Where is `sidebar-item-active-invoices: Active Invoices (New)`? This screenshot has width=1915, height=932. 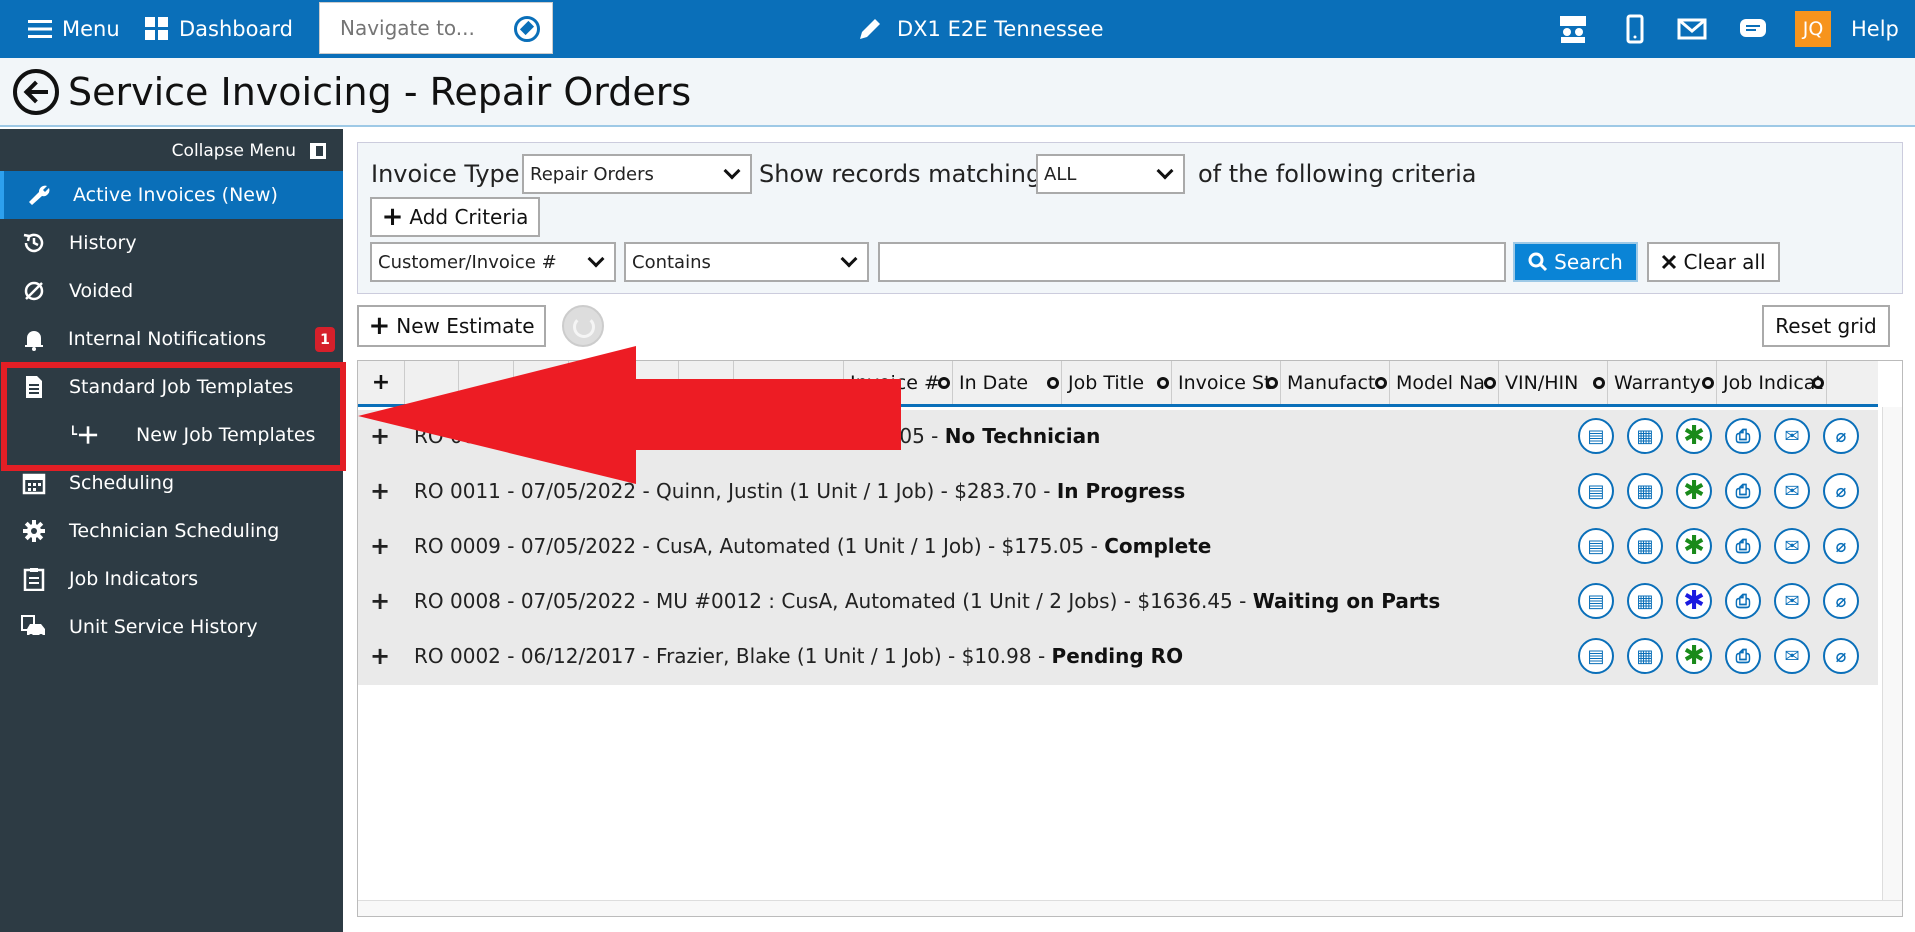 sidebar-item-active-invoices: Active Invoices (New) is located at coordinates (171, 195).